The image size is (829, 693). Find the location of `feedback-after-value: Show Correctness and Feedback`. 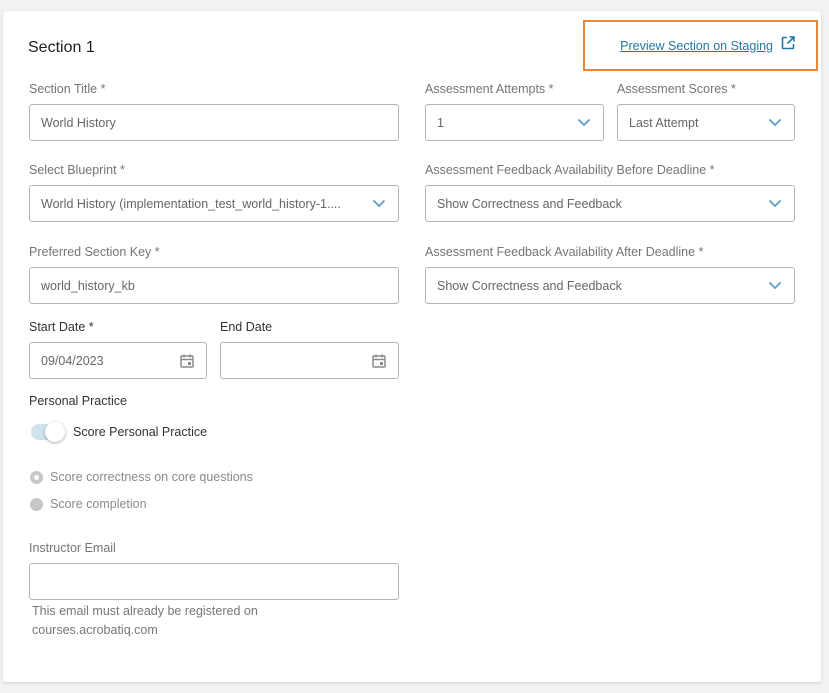

feedback-after-value: Show Correctness and Feedback is located at coordinates (529, 285).